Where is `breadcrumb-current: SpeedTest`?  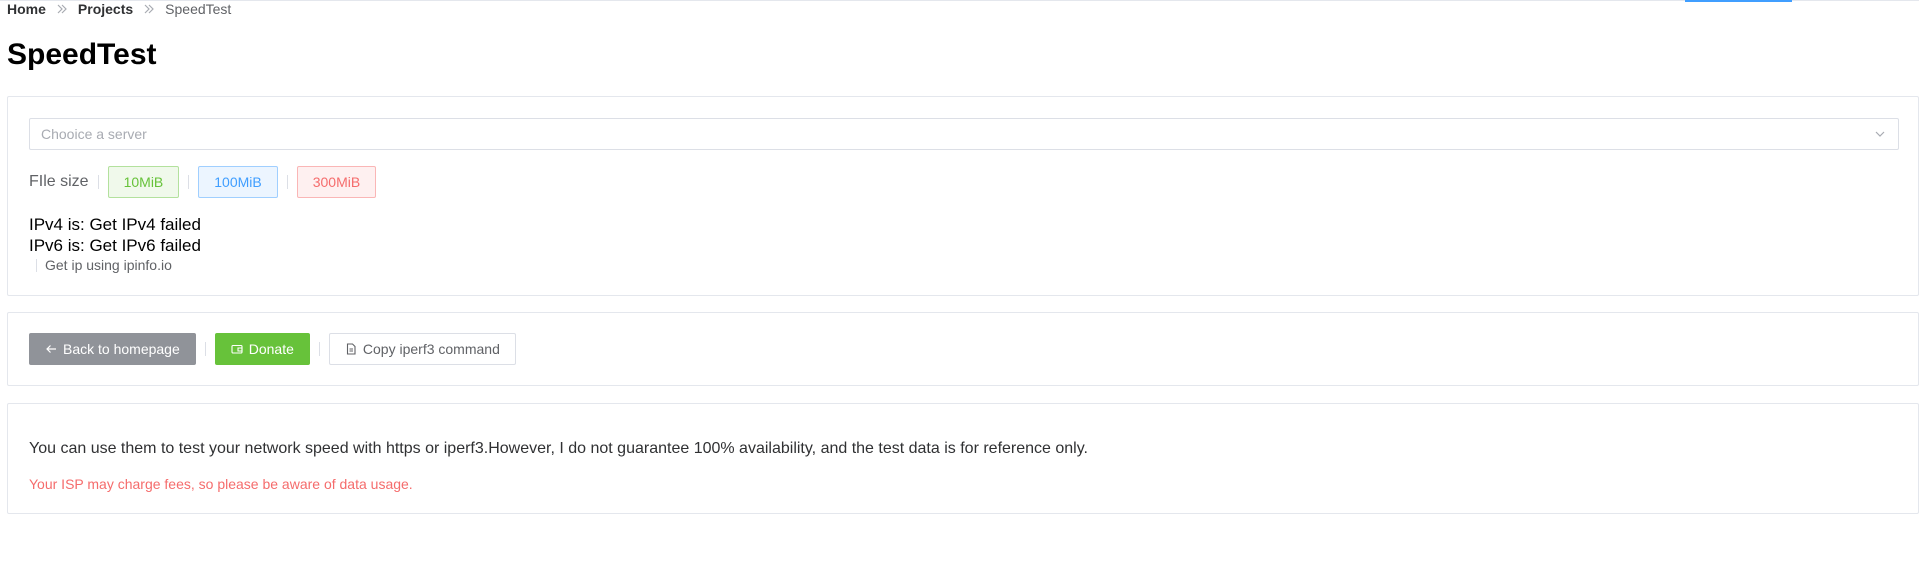 breadcrumb-current: SpeedTest is located at coordinates (198, 9).